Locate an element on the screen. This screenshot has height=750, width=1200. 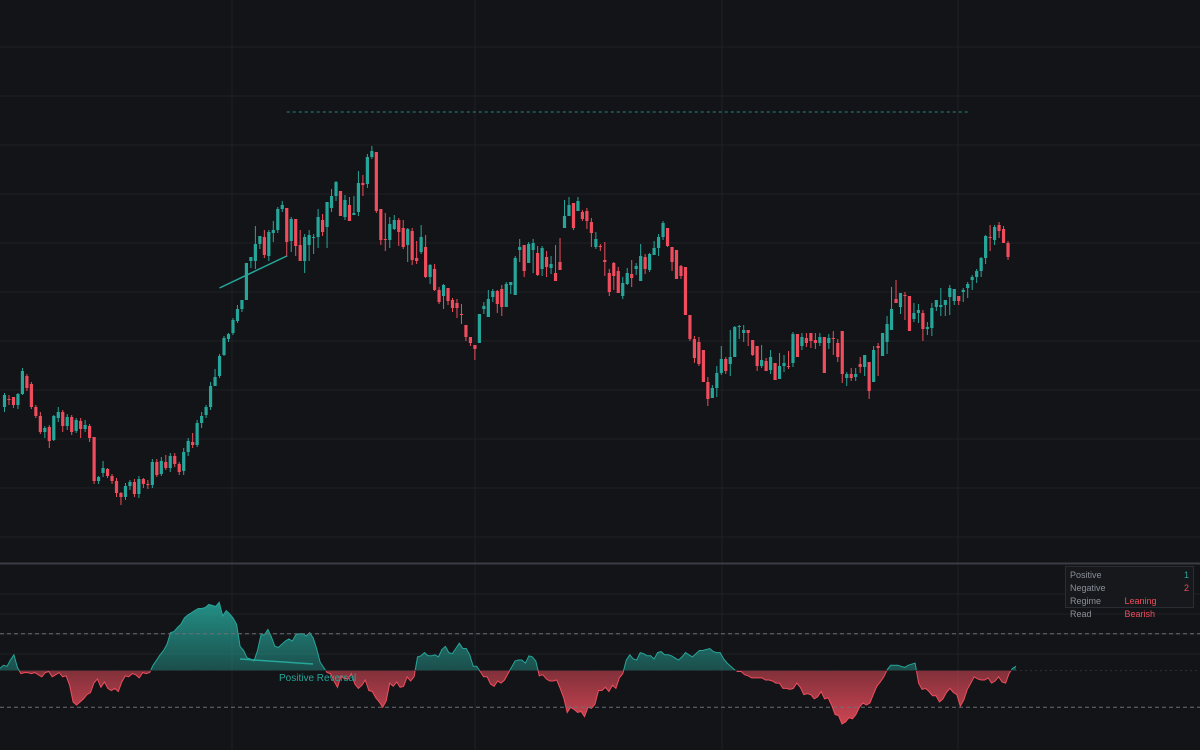
stats-row-negative: Negative 2 is located at coordinates (1129, 588).